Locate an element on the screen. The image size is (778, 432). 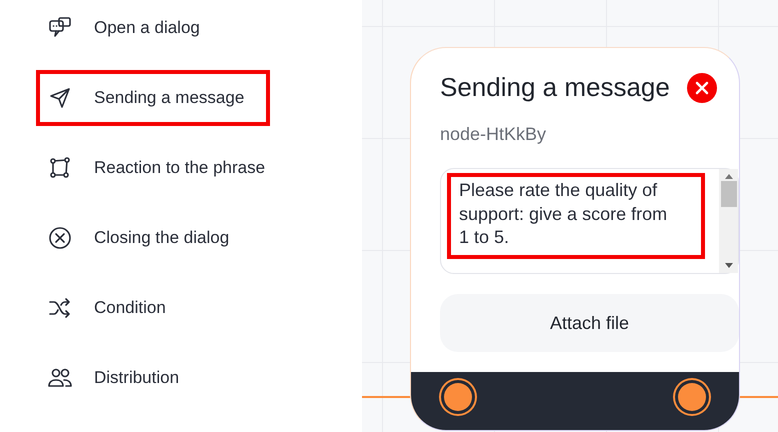
sidebar-item: Distribution is located at coordinates (153, 378).